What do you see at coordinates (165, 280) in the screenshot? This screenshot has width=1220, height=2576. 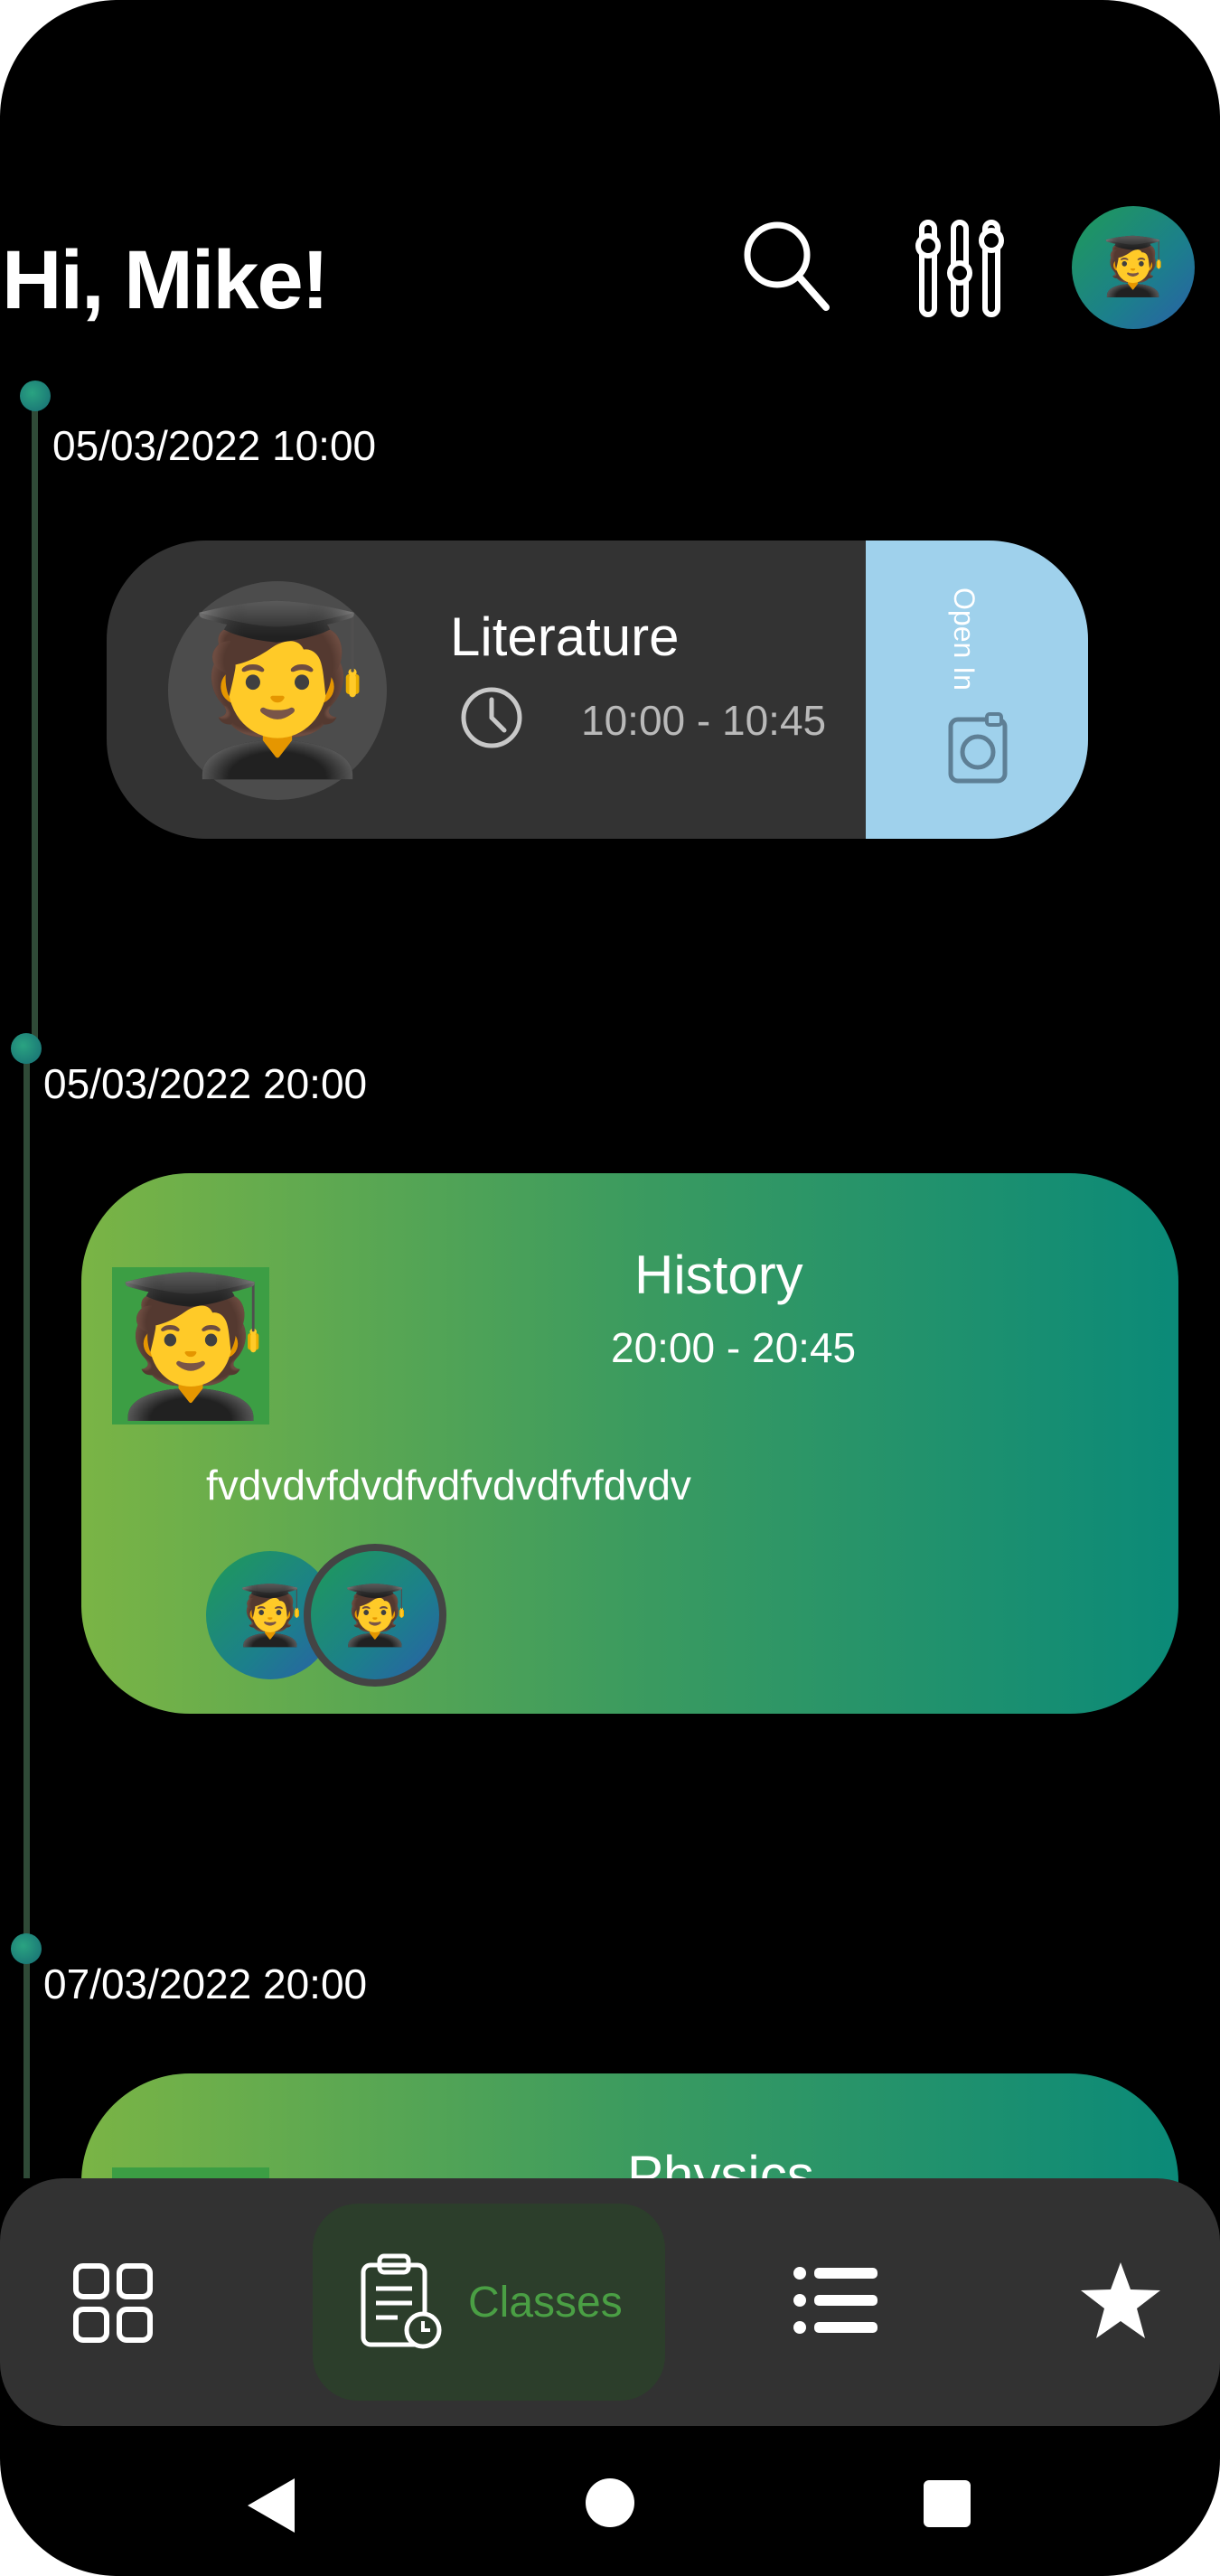 I see `greeting-title: Hi, Mike!` at bounding box center [165, 280].